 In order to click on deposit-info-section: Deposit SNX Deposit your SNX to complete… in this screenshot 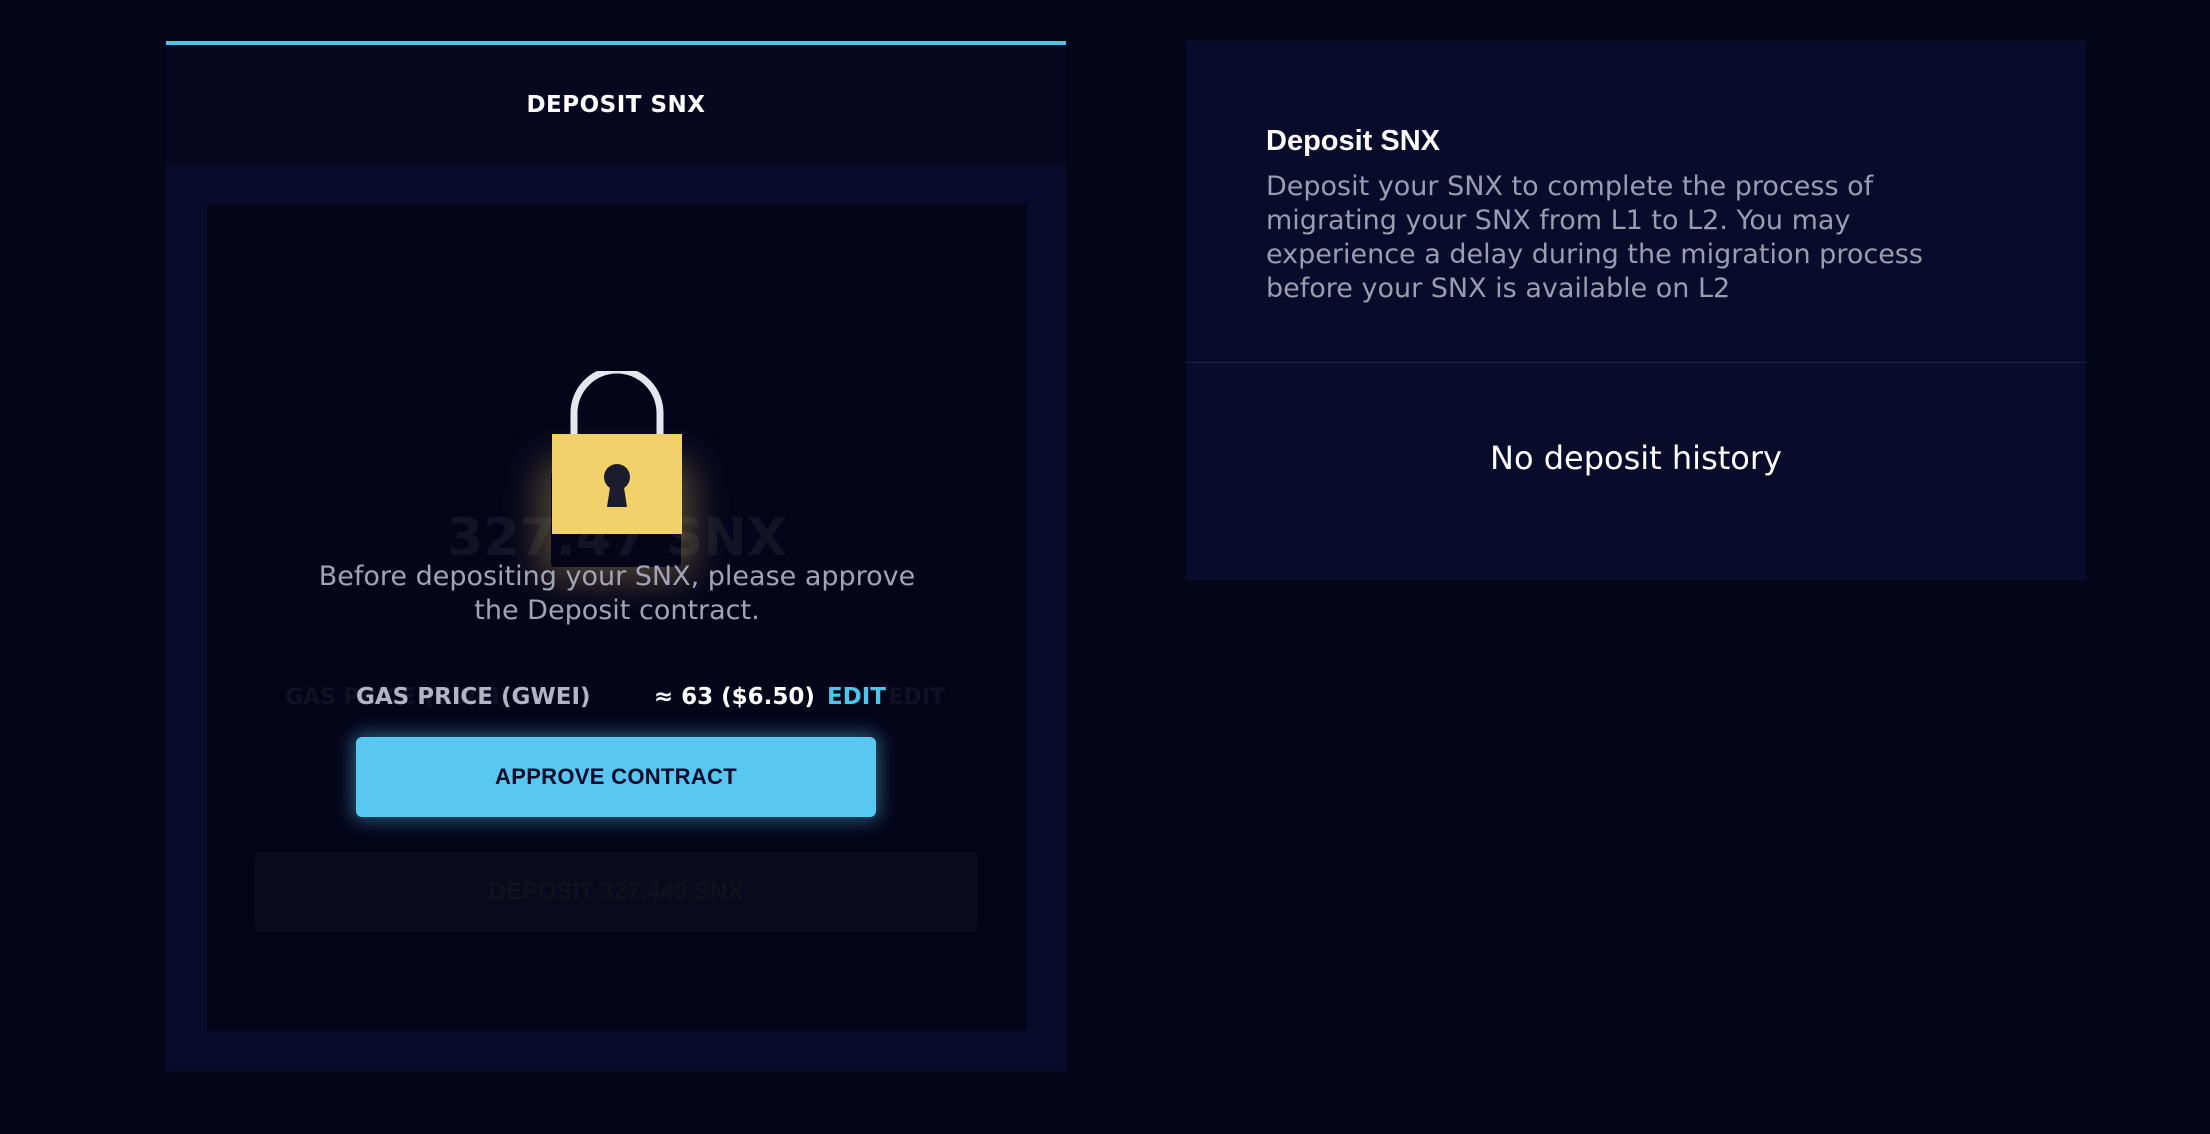, I will do `click(1636, 202)`.